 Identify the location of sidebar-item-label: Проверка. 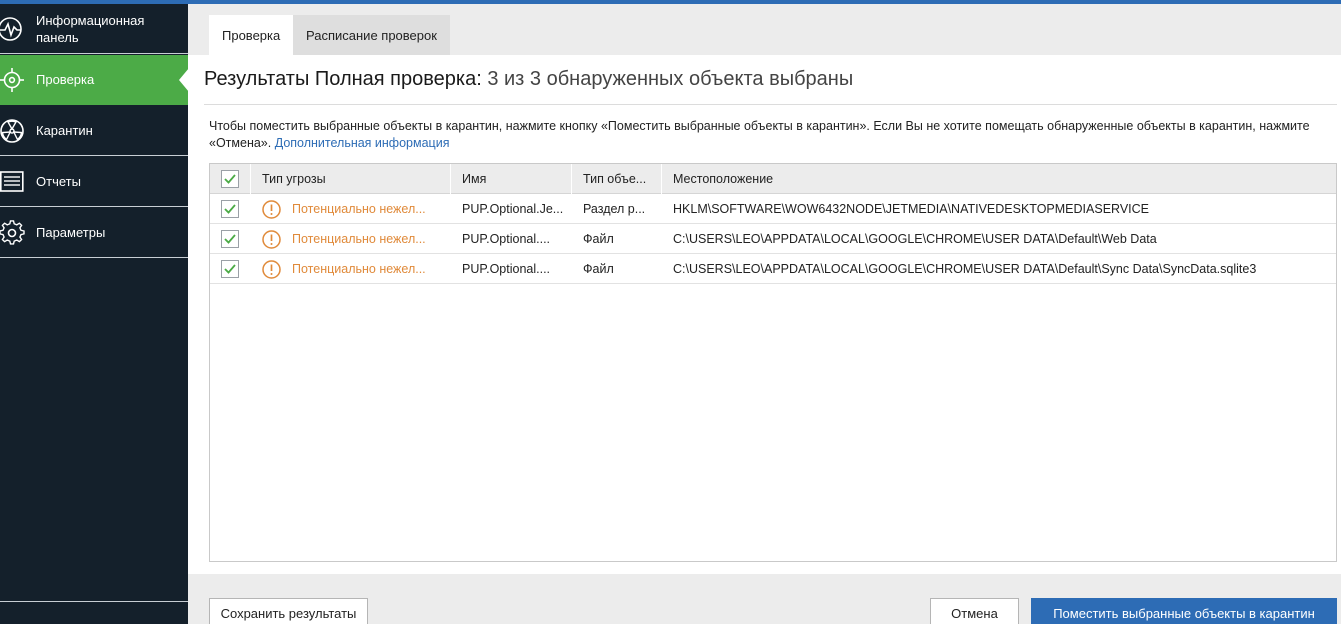
(65, 79).